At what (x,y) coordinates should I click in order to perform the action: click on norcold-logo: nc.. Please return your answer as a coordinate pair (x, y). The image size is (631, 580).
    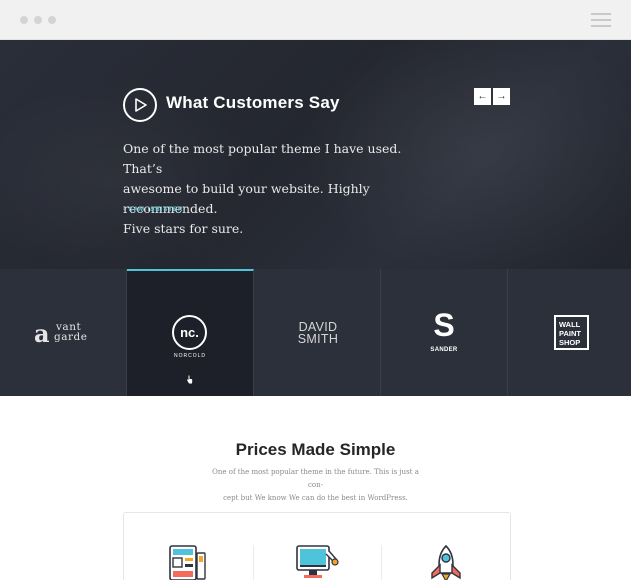
    Looking at the image, I should click on (189, 332).